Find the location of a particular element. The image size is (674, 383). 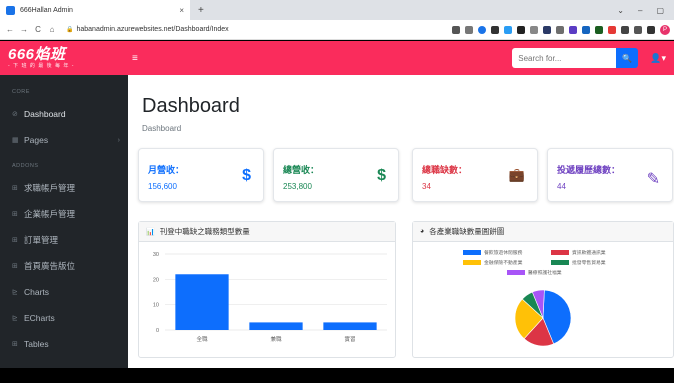

stat-label: 月營收： is located at coordinates (166, 170).